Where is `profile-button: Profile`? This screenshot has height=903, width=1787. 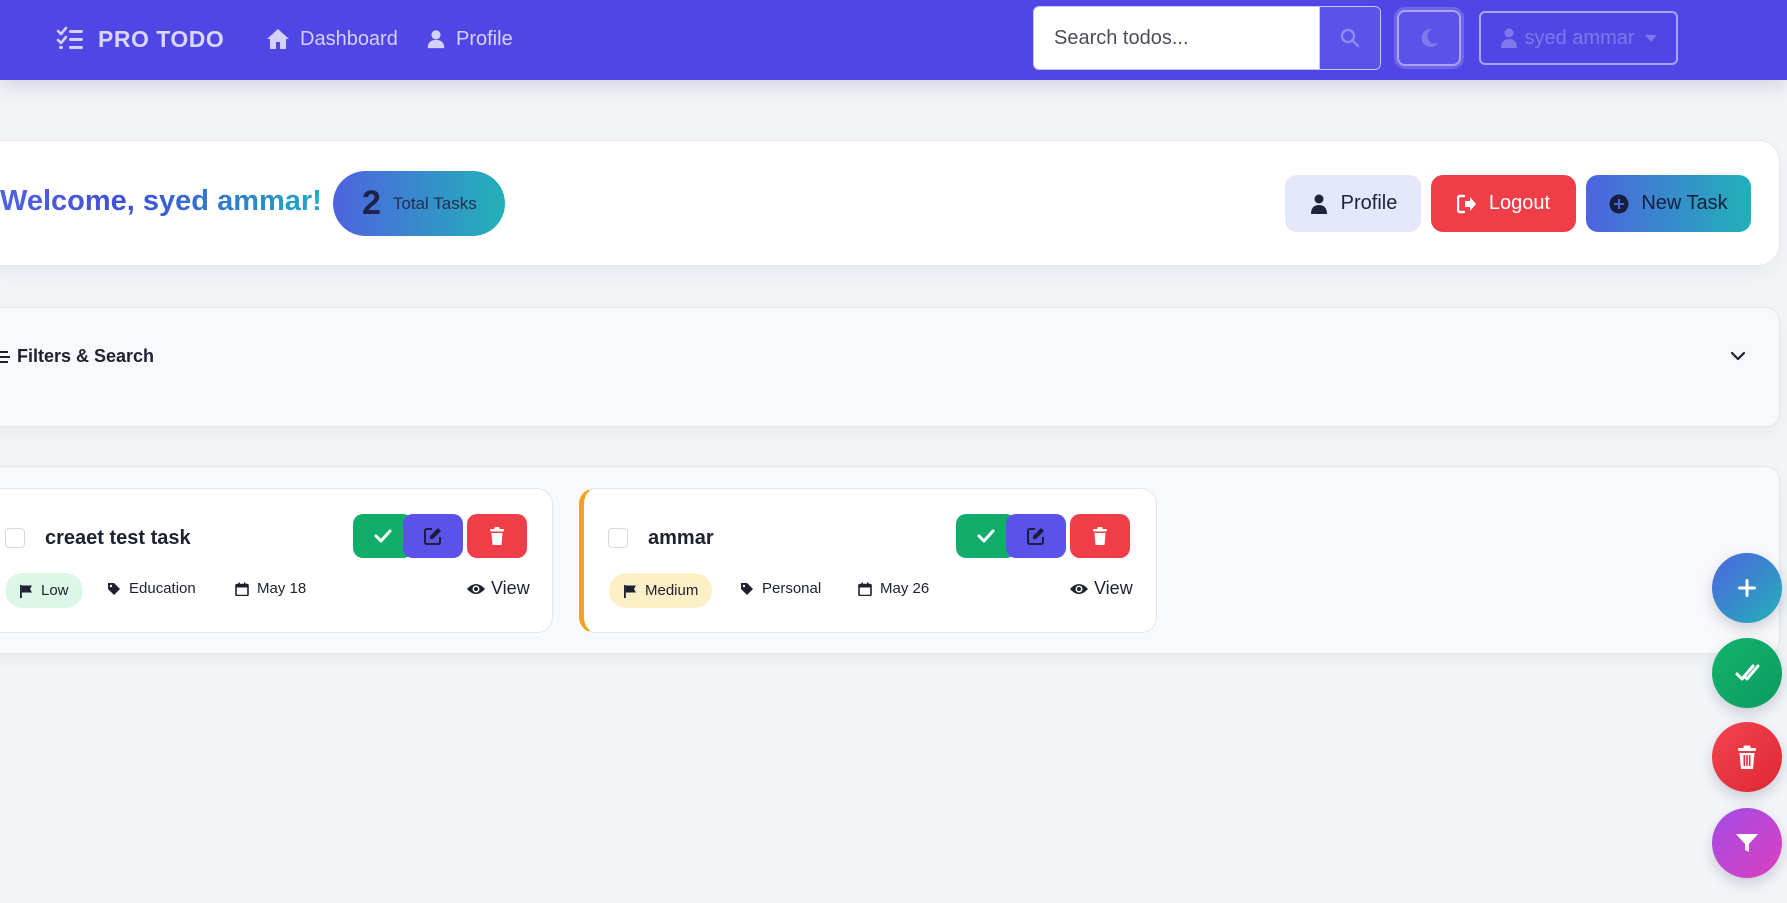
profile-button: Profile is located at coordinates (1353, 203).